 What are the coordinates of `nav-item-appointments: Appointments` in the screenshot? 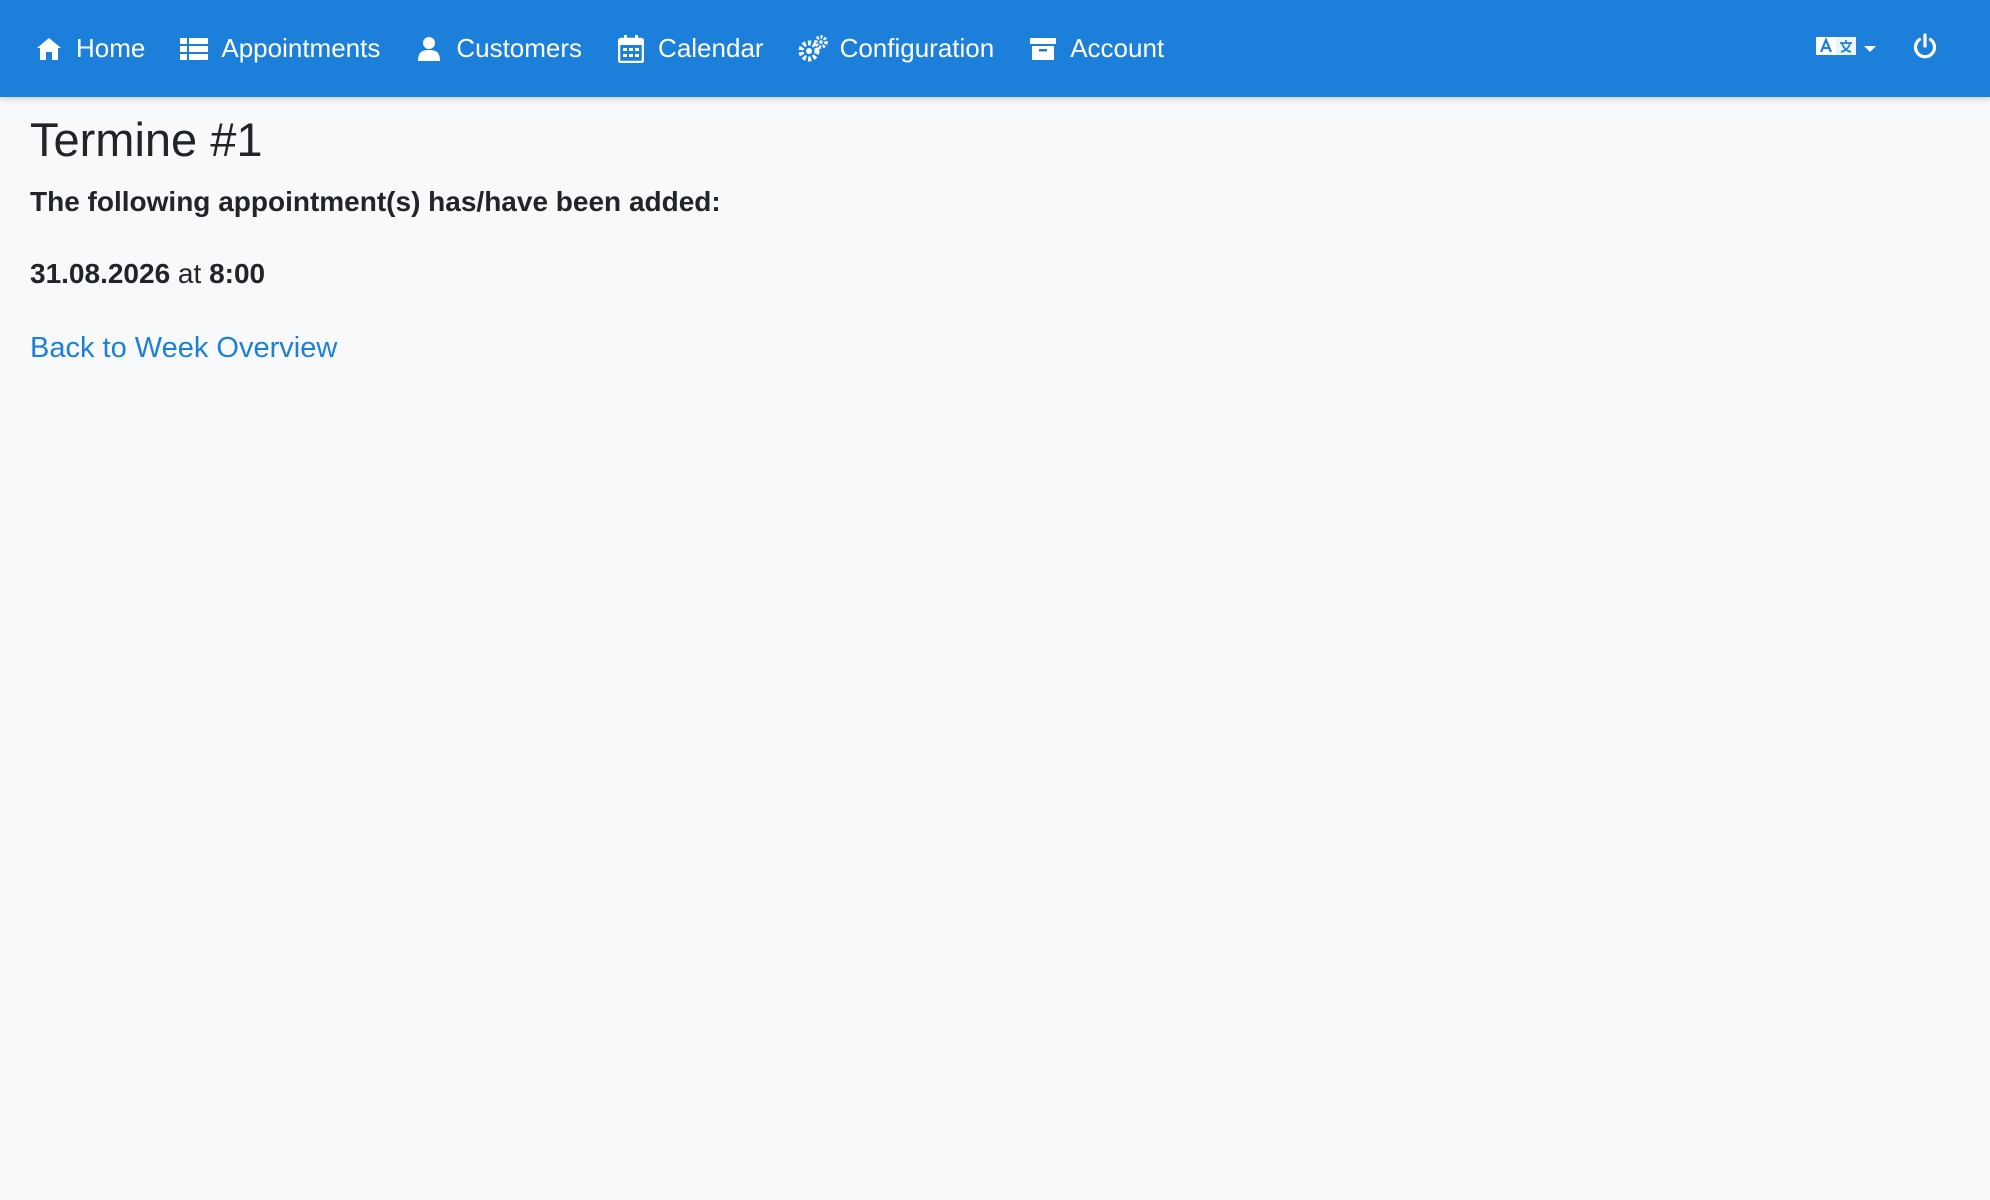 It's located at (279, 48).